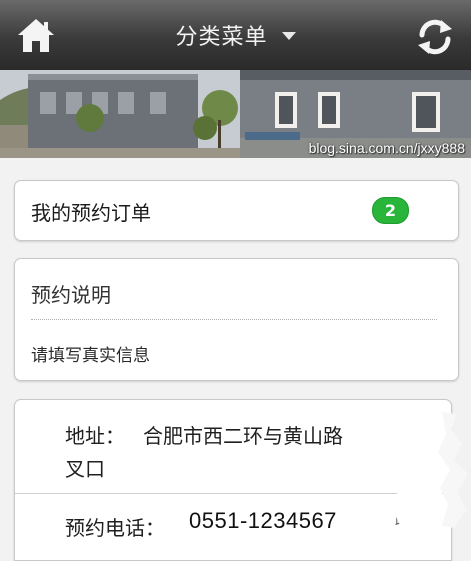 The width and height of the screenshot is (471, 561). Describe the element at coordinates (236, 210) in the screenshot. I see `my-orders-item: 我的预约订单 2` at that location.